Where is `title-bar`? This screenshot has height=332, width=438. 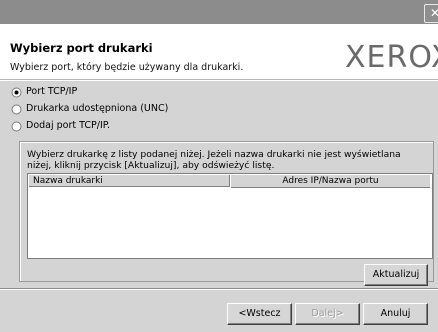
title-bar is located at coordinates (219, 12).